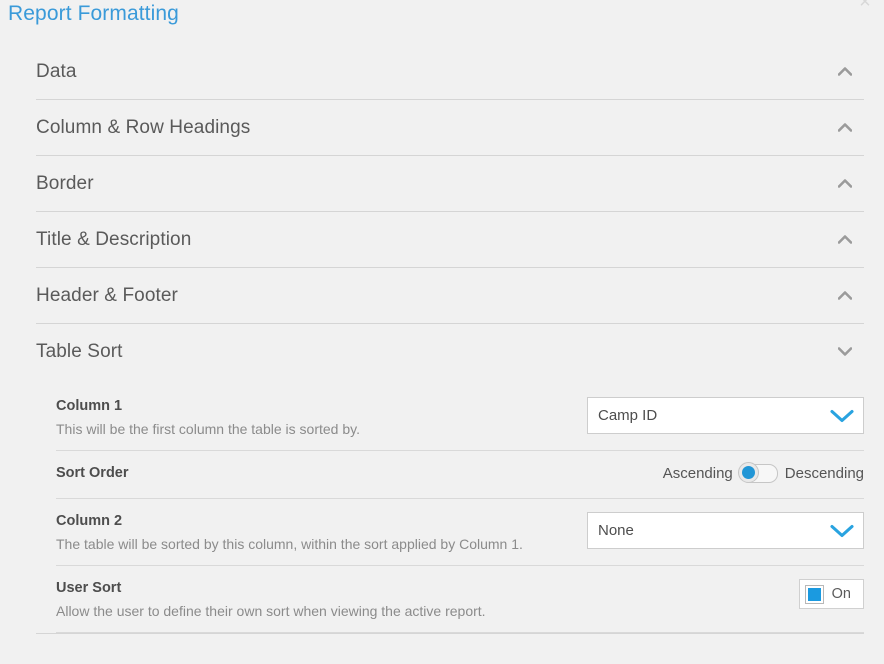 This screenshot has height=664, width=884. Describe the element at coordinates (56, 71) in the screenshot. I see `section-title-data: Data` at that location.